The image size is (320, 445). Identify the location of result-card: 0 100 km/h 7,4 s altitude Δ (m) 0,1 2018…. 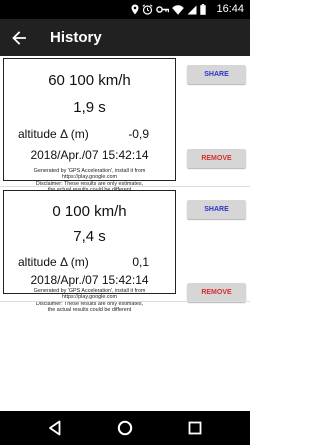
(89, 251).